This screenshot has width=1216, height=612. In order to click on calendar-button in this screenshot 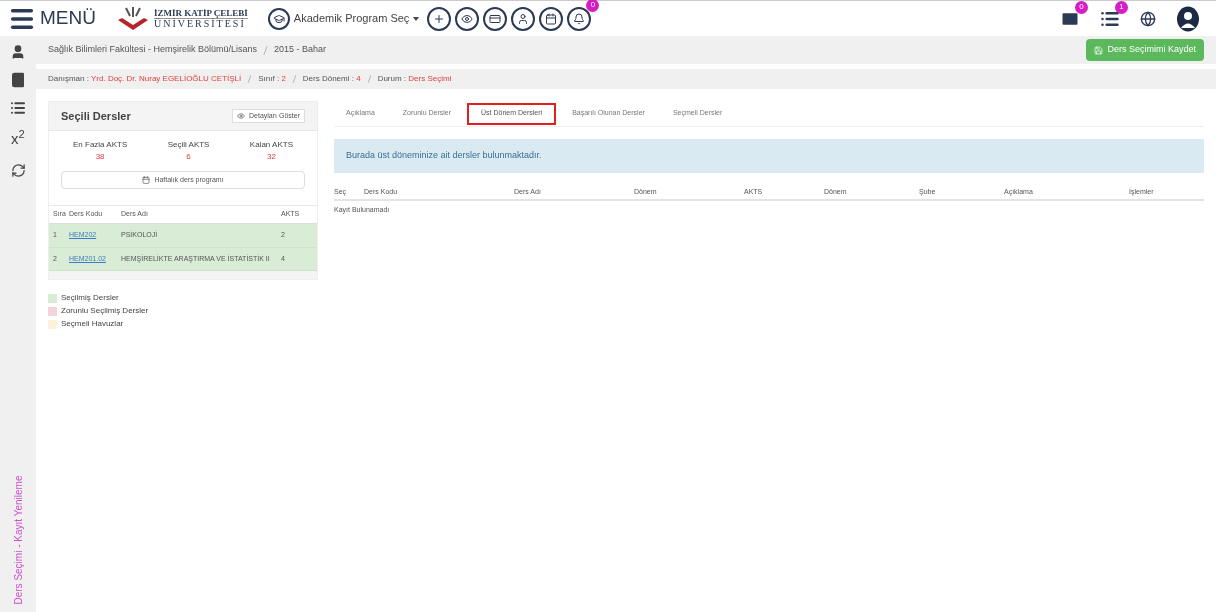, I will do `click(551, 18)`.